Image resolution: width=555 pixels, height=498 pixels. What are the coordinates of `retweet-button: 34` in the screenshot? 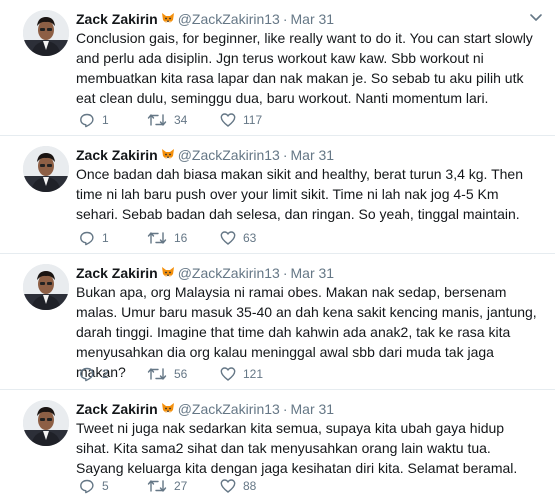 It's located at (167, 120).